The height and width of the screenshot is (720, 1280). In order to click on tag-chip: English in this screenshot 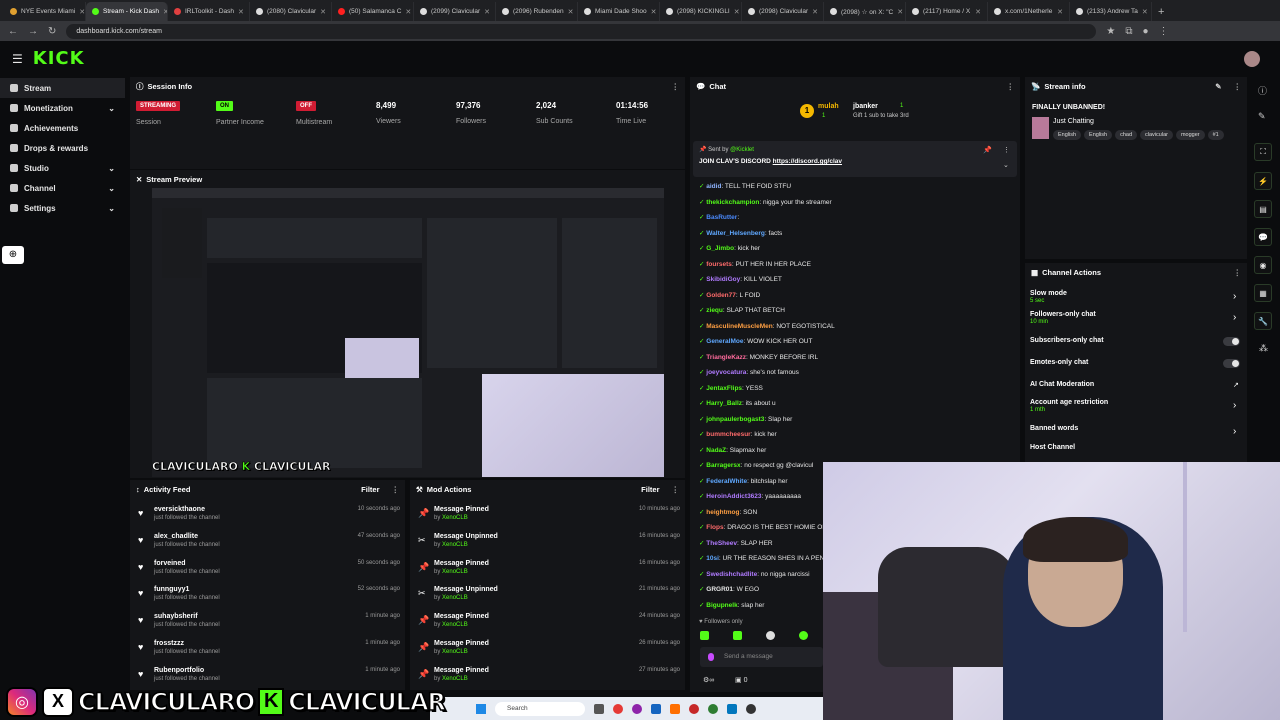, I will do `click(1098, 135)`.